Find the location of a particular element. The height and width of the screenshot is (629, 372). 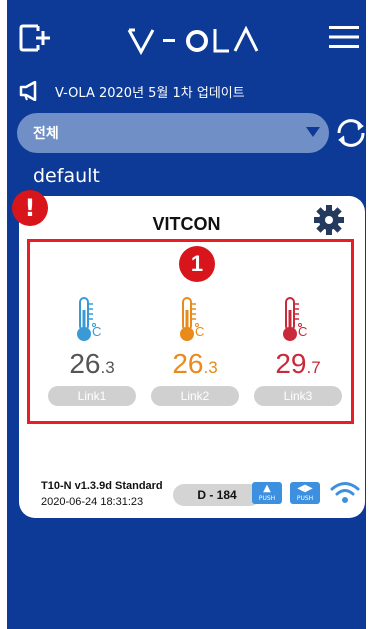

link-label: Link2 is located at coordinates (195, 396).